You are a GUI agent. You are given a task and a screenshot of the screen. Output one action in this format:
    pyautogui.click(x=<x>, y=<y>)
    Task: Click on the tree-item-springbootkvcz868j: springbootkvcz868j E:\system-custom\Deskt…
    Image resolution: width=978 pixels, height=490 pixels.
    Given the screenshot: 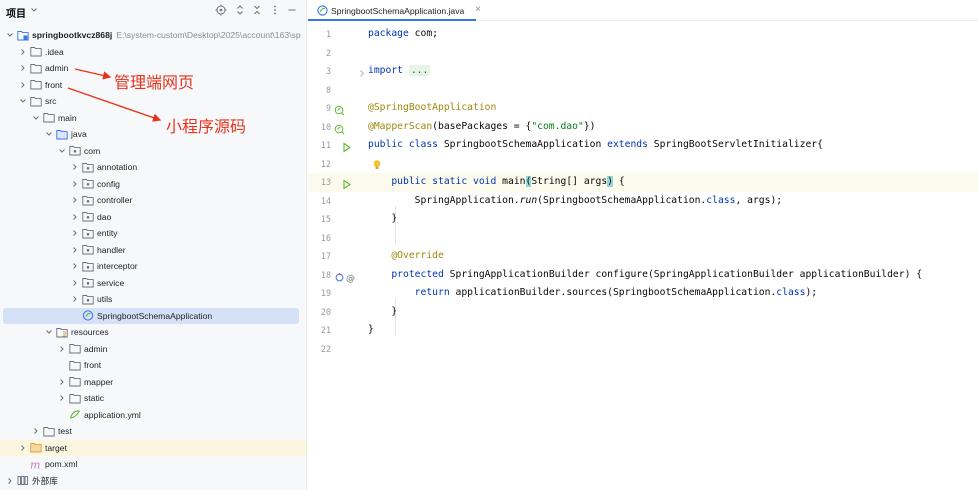 What is the action you would take?
    pyautogui.click(x=153, y=35)
    